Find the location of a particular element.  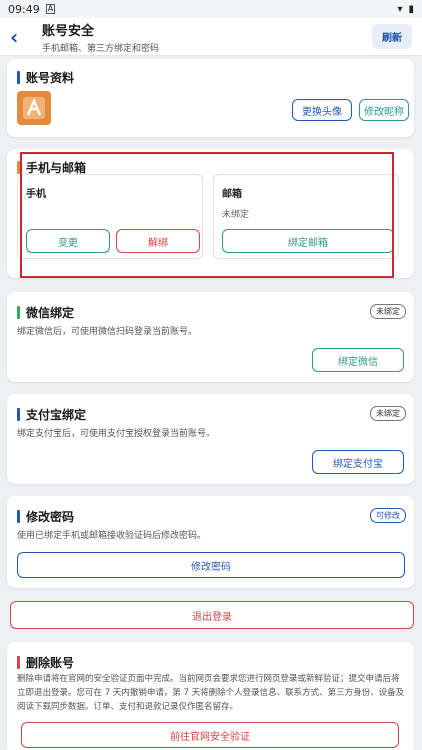

password-status-badge: 可修改 is located at coordinates (388, 515).